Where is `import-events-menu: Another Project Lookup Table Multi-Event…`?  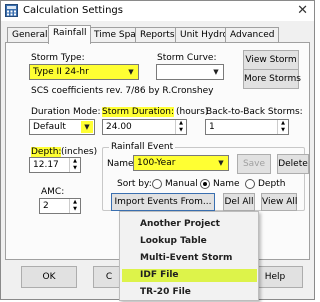 import-events-menu: Another Project Lookup Table Multi-Event… is located at coordinates (189, 256).